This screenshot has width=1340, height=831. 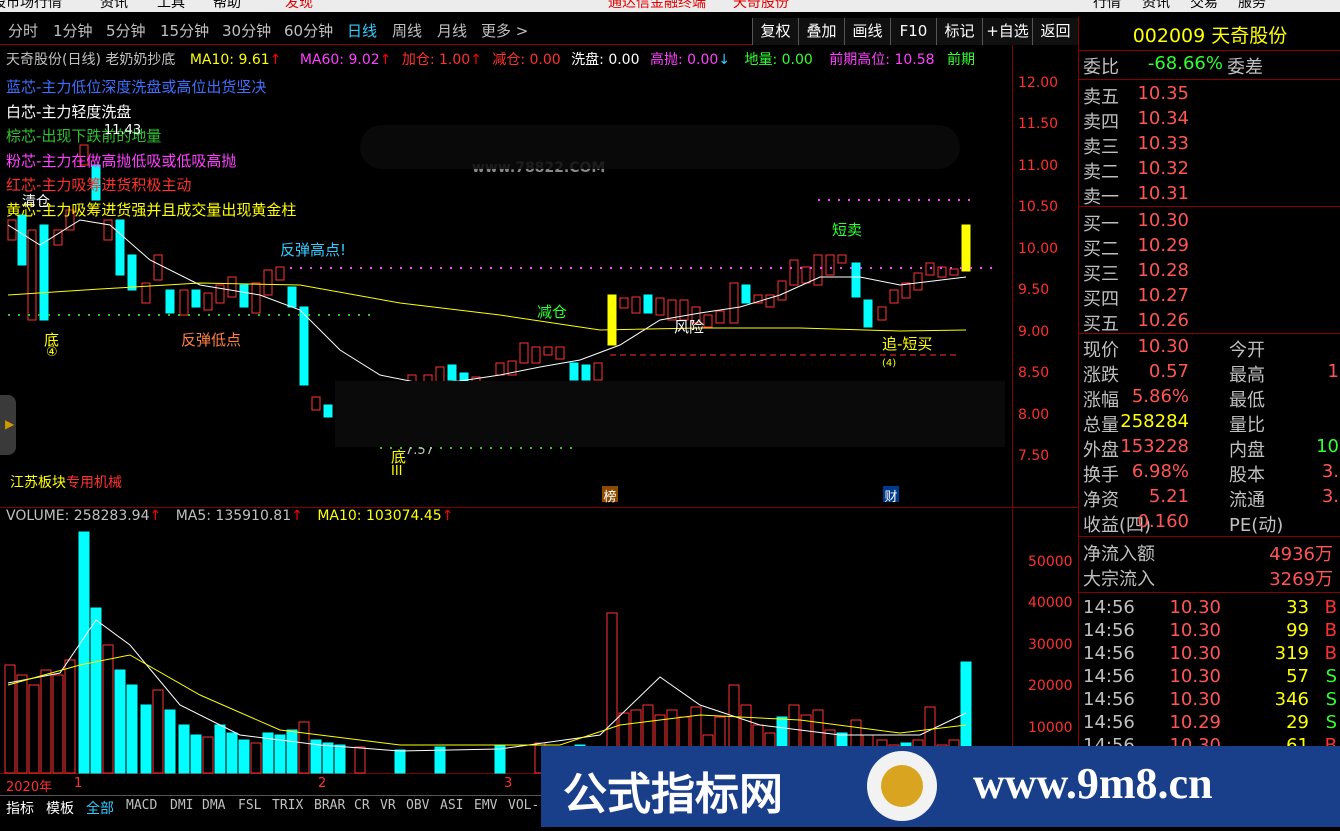 What do you see at coordinates (1330, 607) in the screenshot?
I see `tick-side: B` at bounding box center [1330, 607].